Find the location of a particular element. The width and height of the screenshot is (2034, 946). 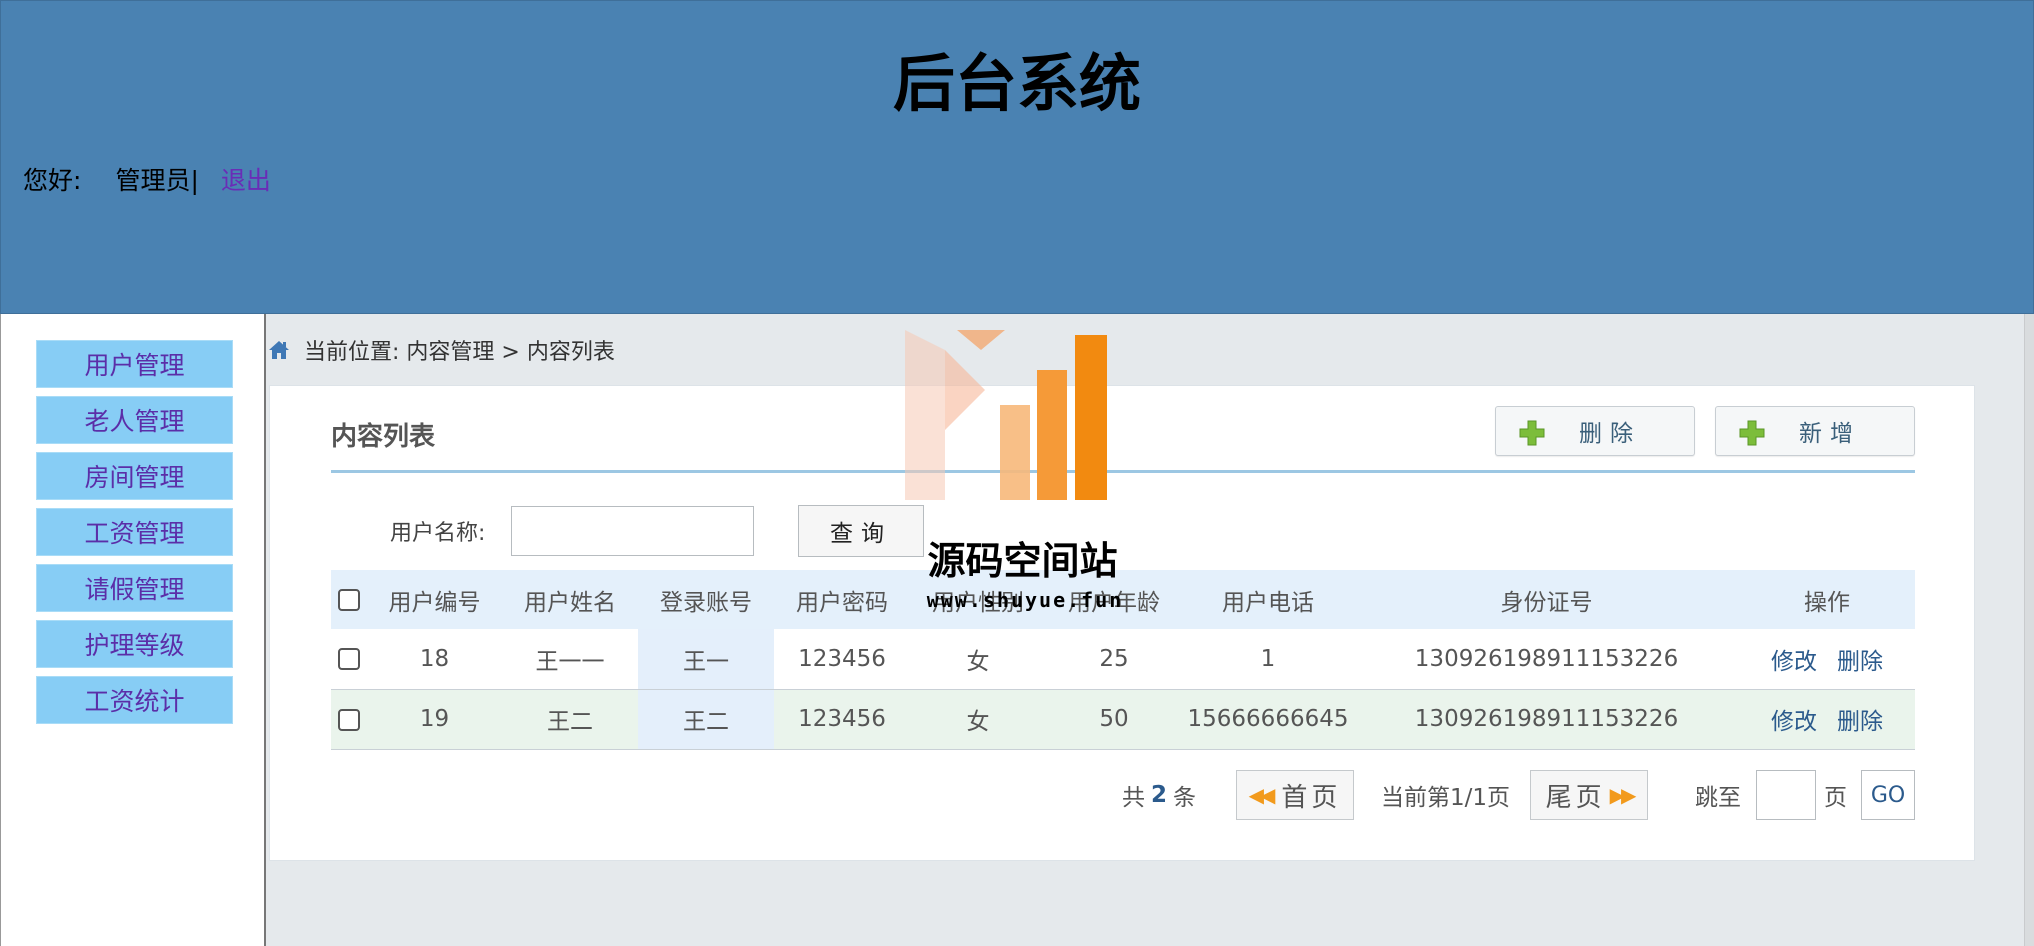

home-icon is located at coordinates (279, 350).